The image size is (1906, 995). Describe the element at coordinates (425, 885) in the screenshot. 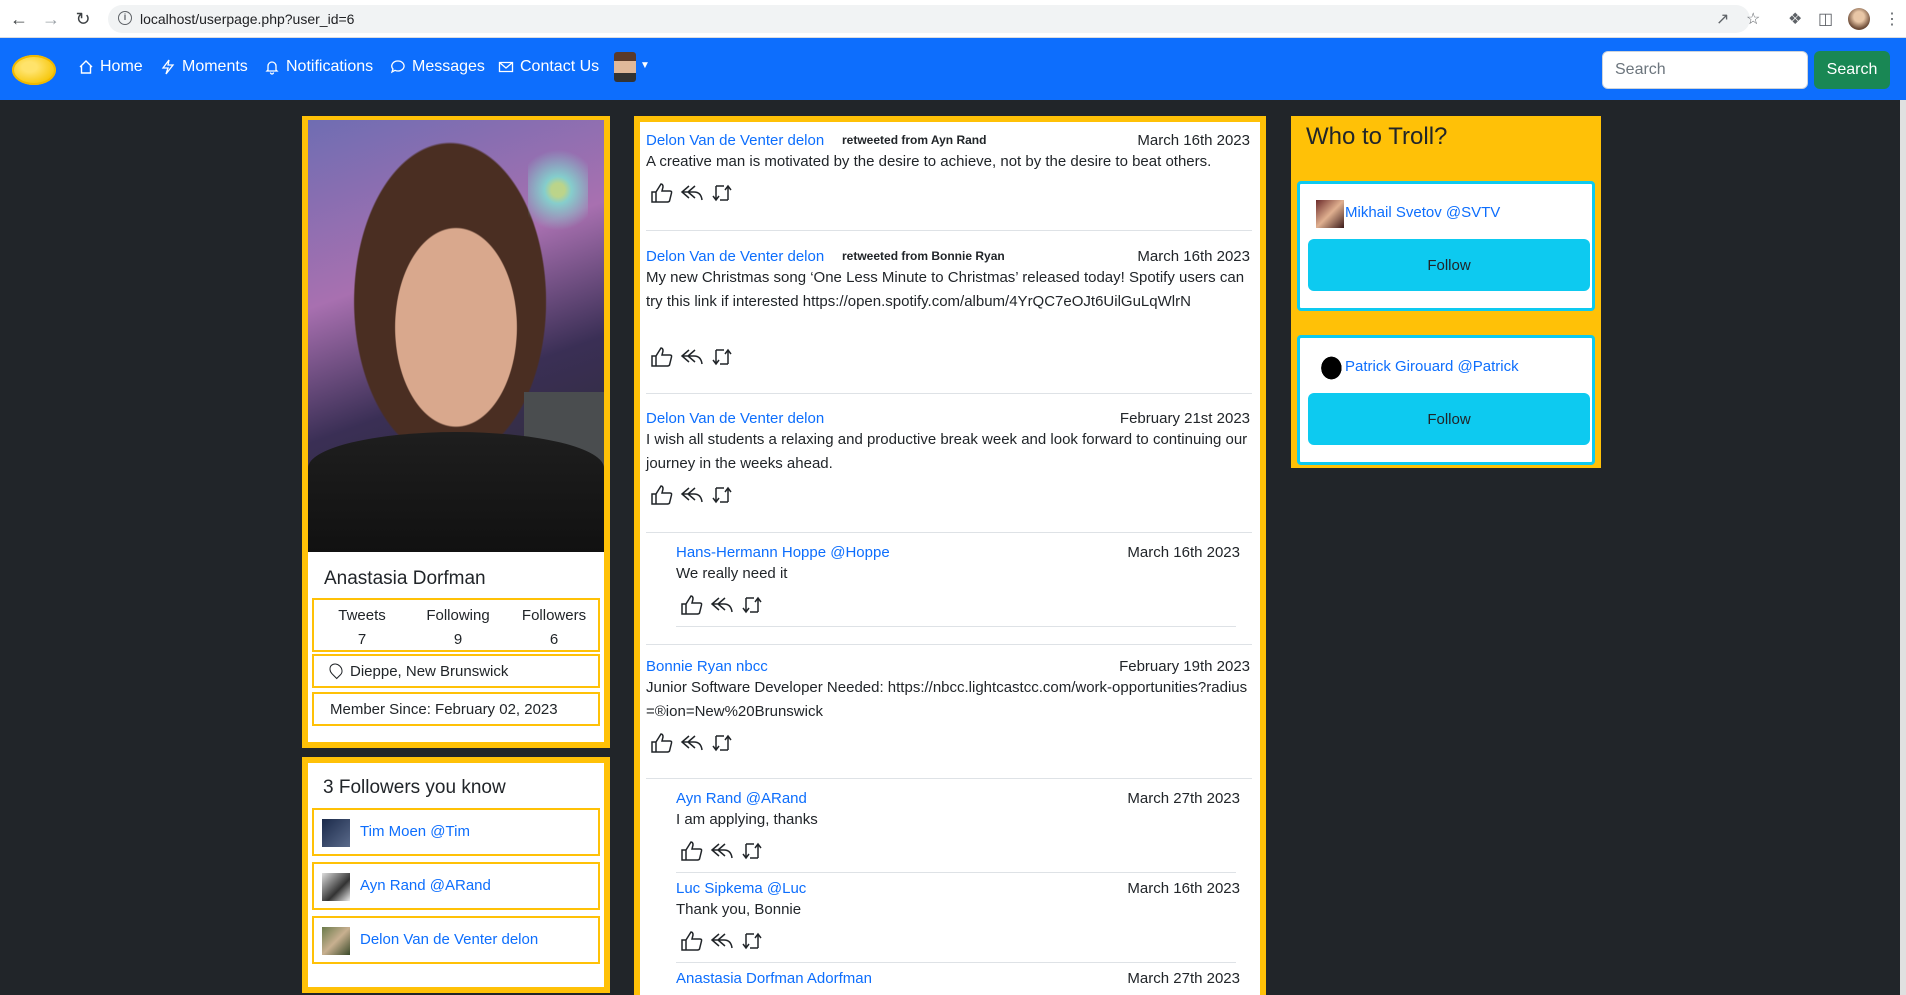

I see `follower-name: Ayn Rand @ARand` at that location.